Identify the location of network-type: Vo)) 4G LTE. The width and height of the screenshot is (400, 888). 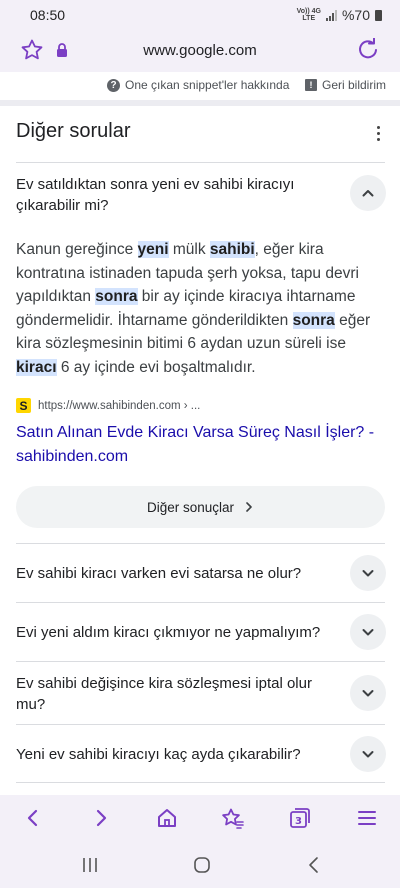
(308, 15).